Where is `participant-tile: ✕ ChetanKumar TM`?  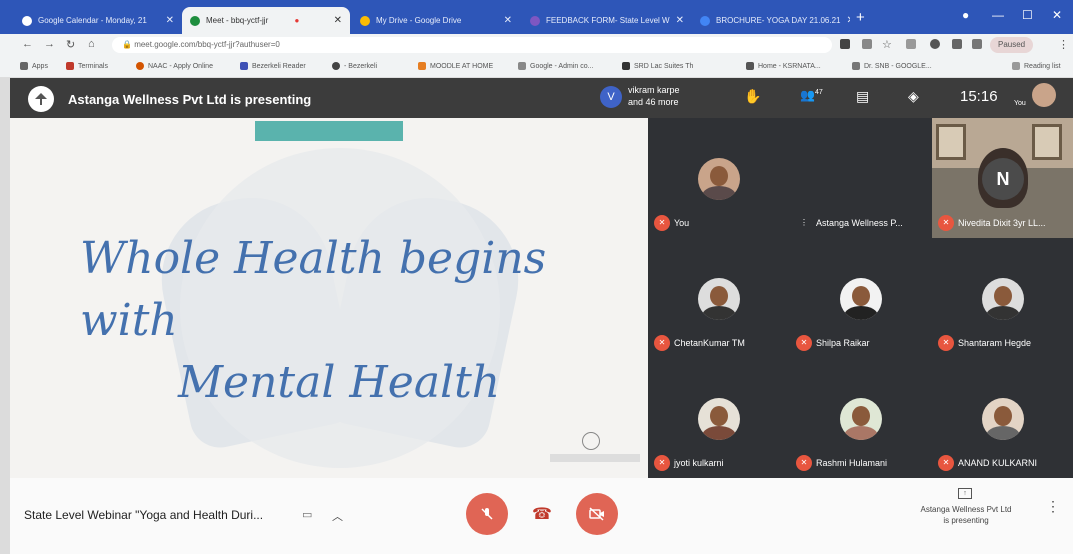
participant-tile: ✕ ChetanKumar TM is located at coordinates (719, 298).